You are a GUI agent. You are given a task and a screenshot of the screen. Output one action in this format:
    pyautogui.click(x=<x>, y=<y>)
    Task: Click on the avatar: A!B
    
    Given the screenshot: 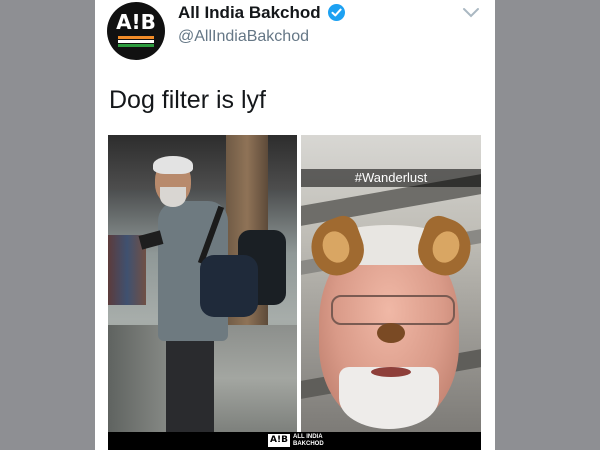 What is the action you would take?
    pyautogui.click(x=136, y=31)
    